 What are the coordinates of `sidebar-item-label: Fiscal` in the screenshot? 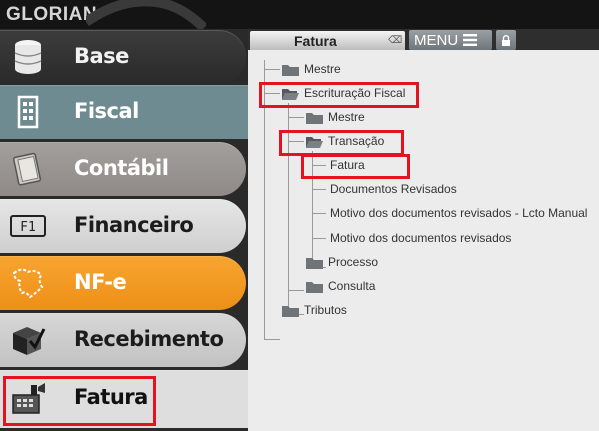 It's located at (106, 111).